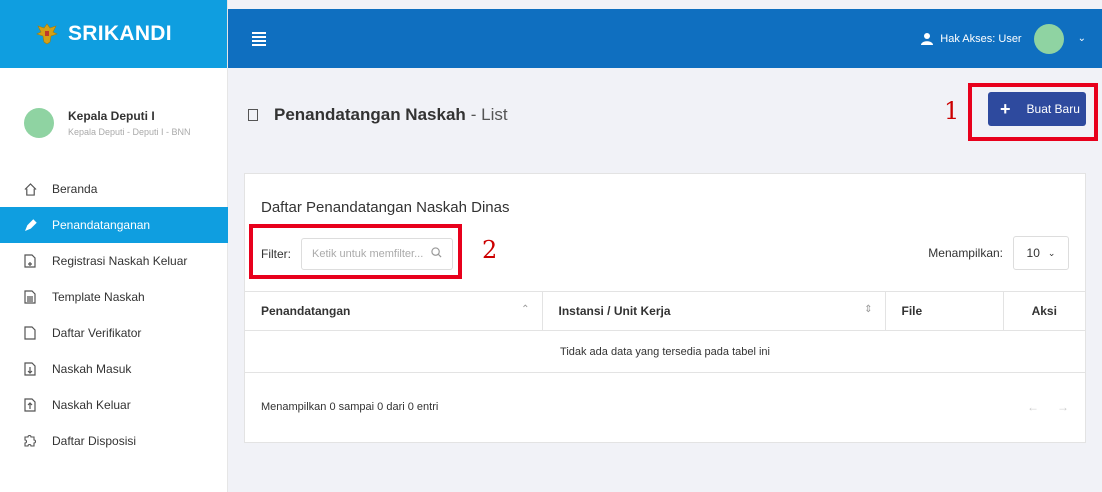 The height and width of the screenshot is (492, 1102). Describe the element at coordinates (1033, 407) in the screenshot. I see `prev-page-icon: ←` at that location.